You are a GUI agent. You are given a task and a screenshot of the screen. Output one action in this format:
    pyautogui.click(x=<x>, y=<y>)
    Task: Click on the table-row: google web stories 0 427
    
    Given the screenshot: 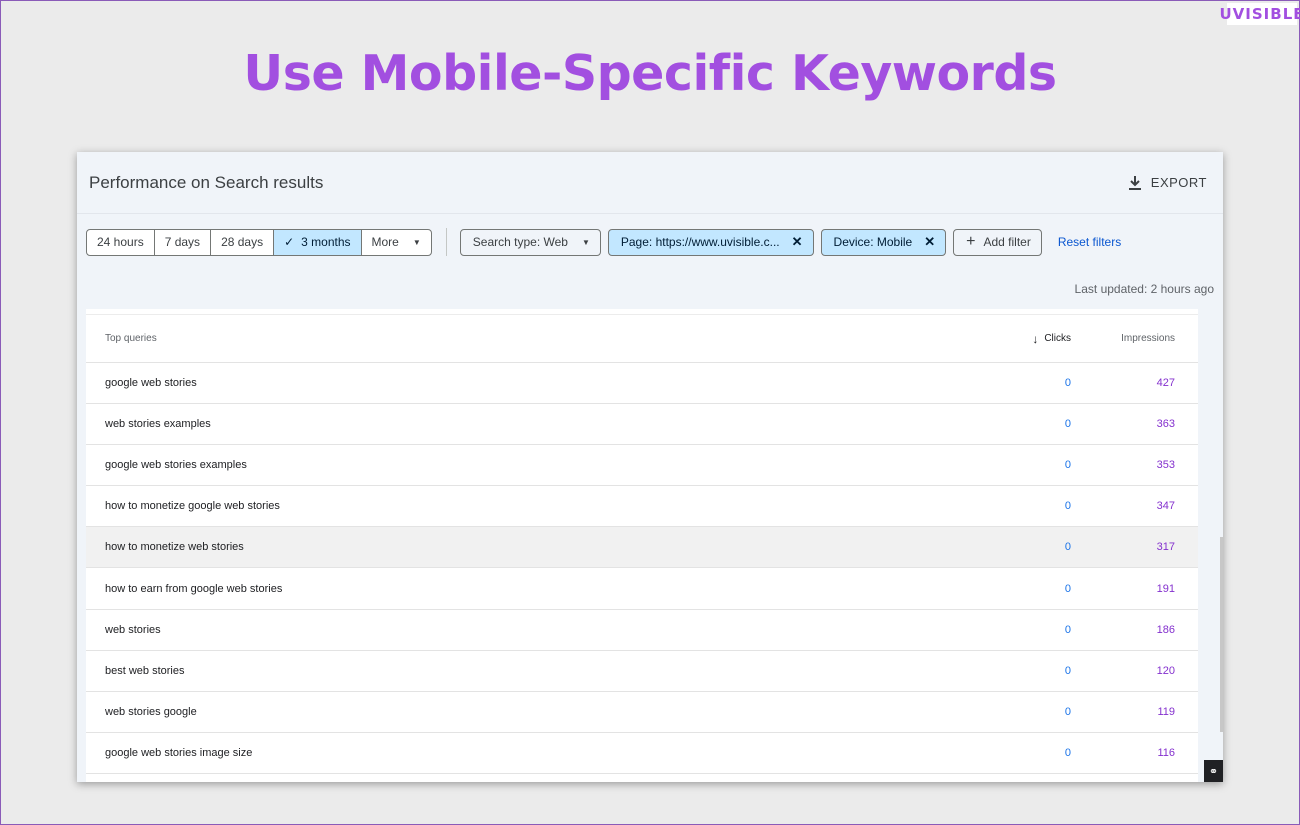 What is the action you would take?
    pyautogui.click(x=642, y=384)
    